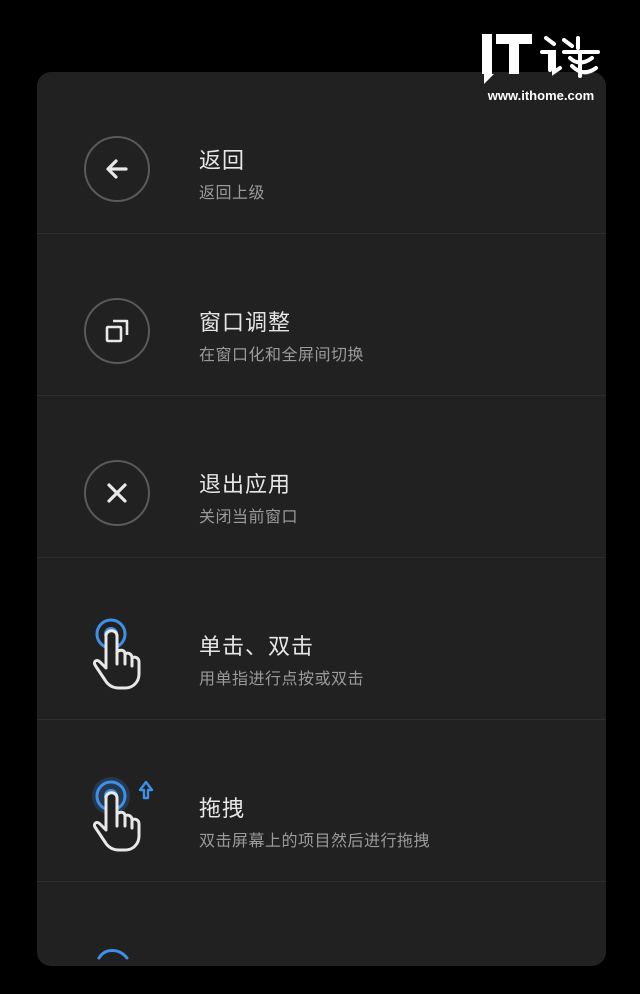 The image size is (640, 994). I want to click on back-arrow-icon, so click(117, 169).